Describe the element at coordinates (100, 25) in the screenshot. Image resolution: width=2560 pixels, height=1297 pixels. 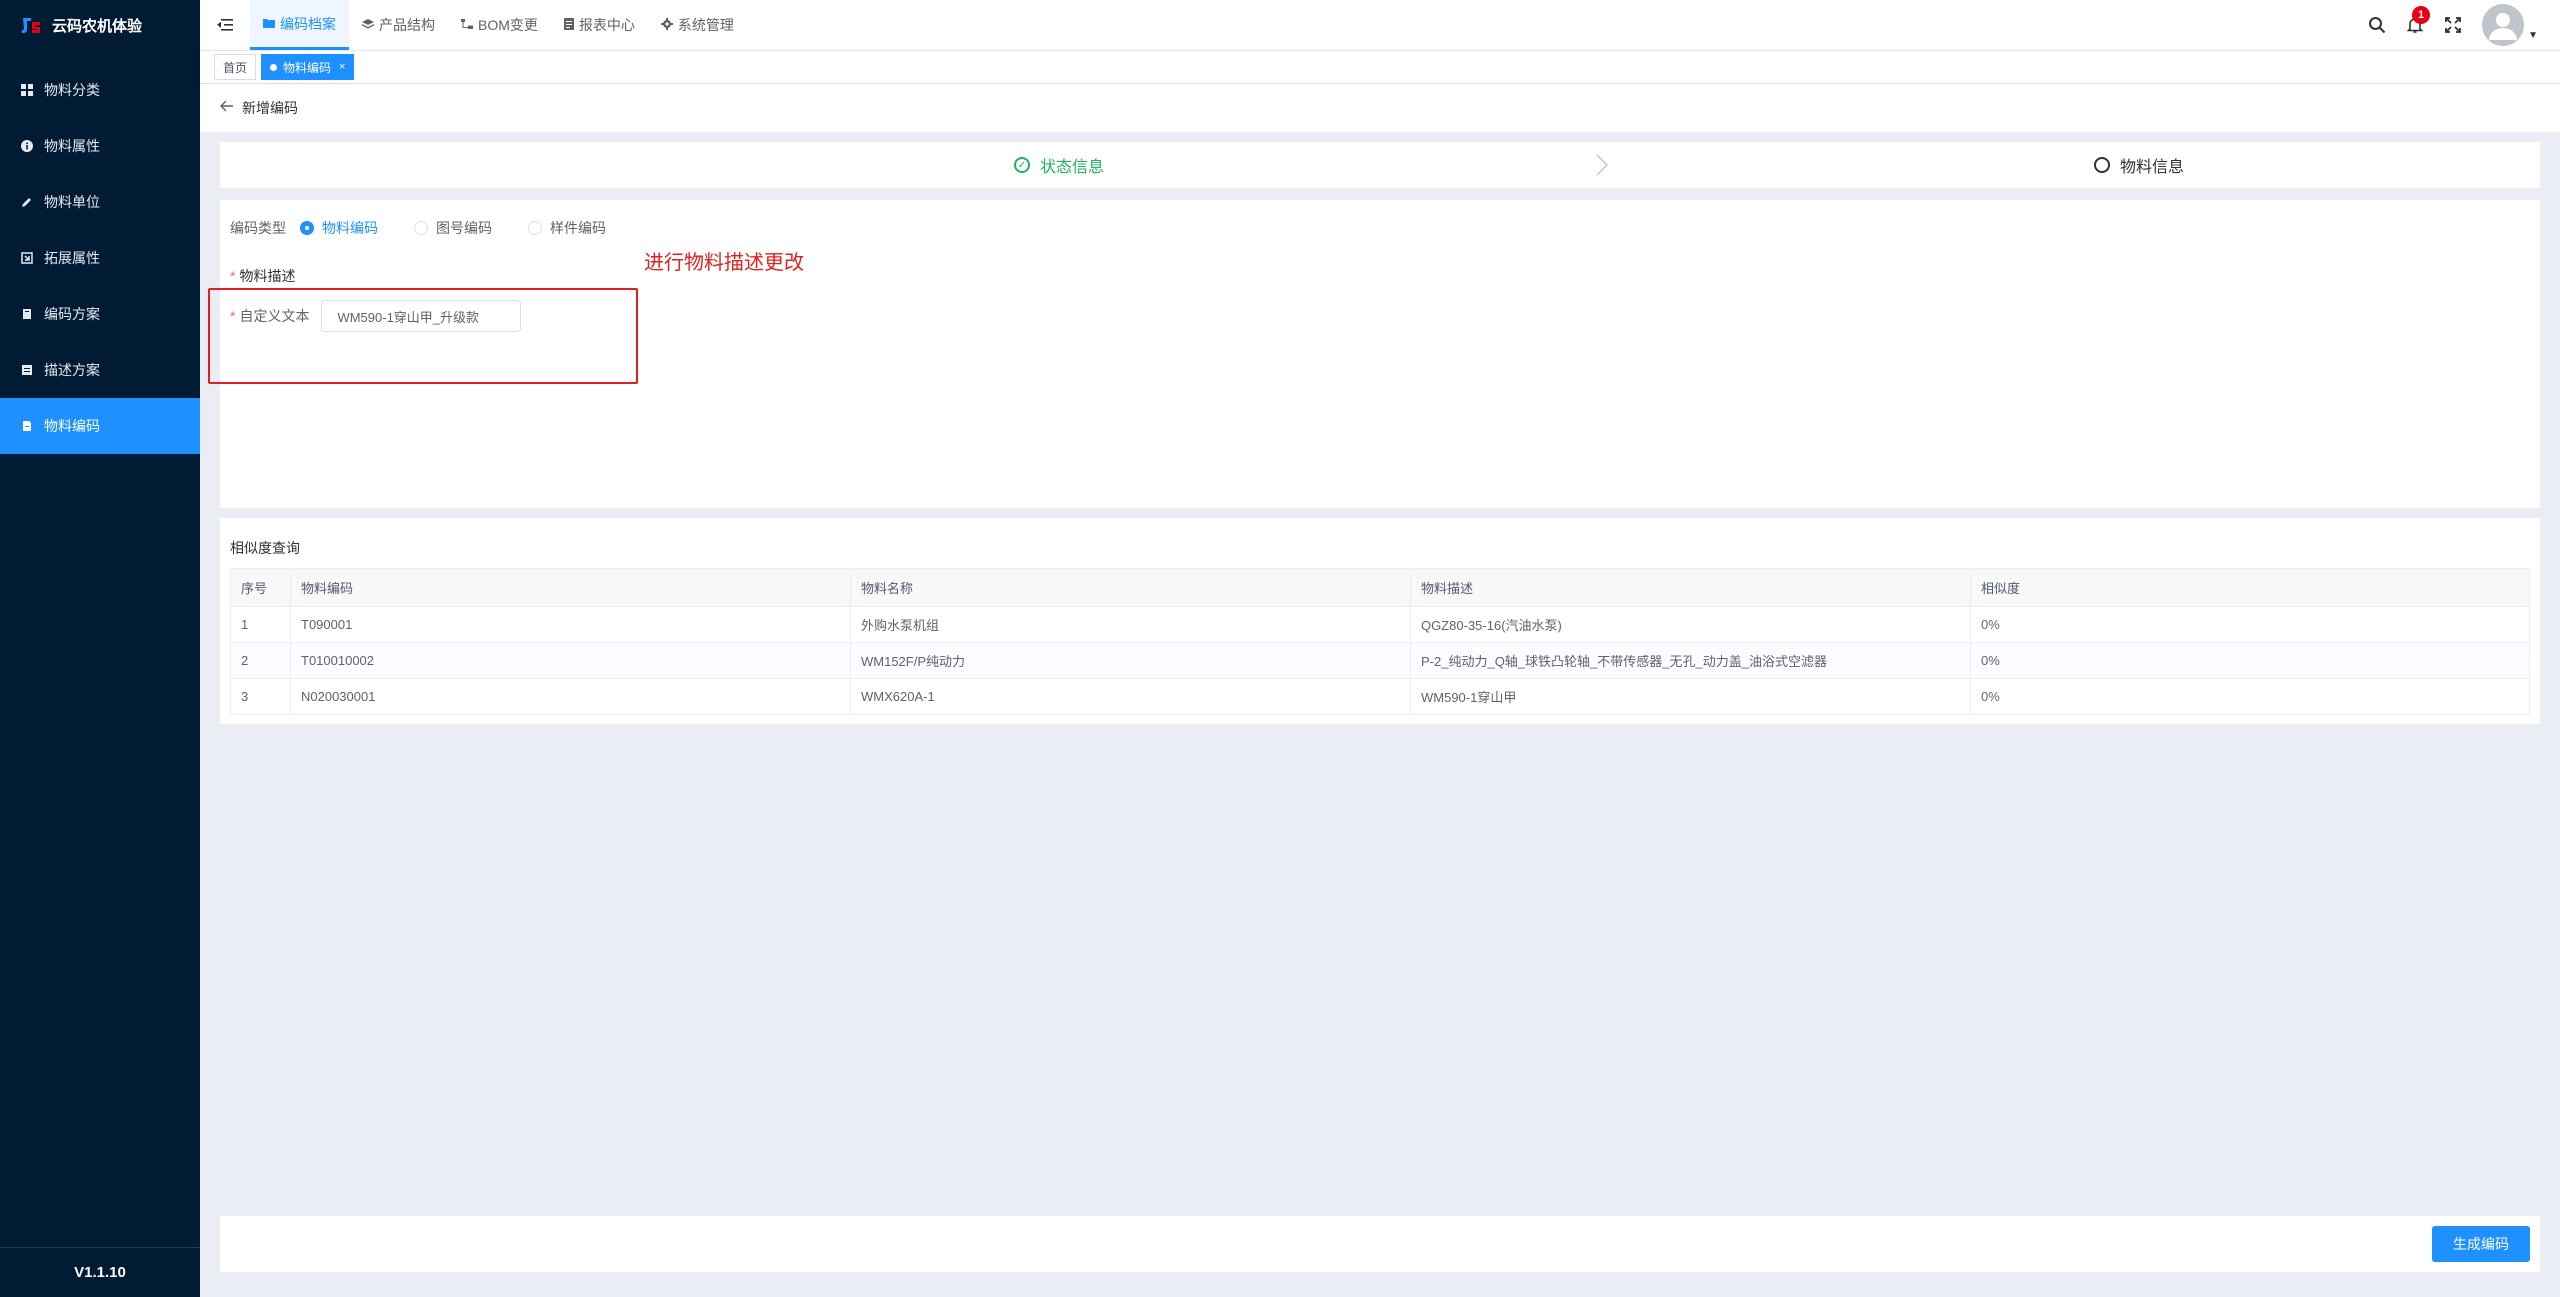
I see `app-logo: 云码农机体验` at that location.